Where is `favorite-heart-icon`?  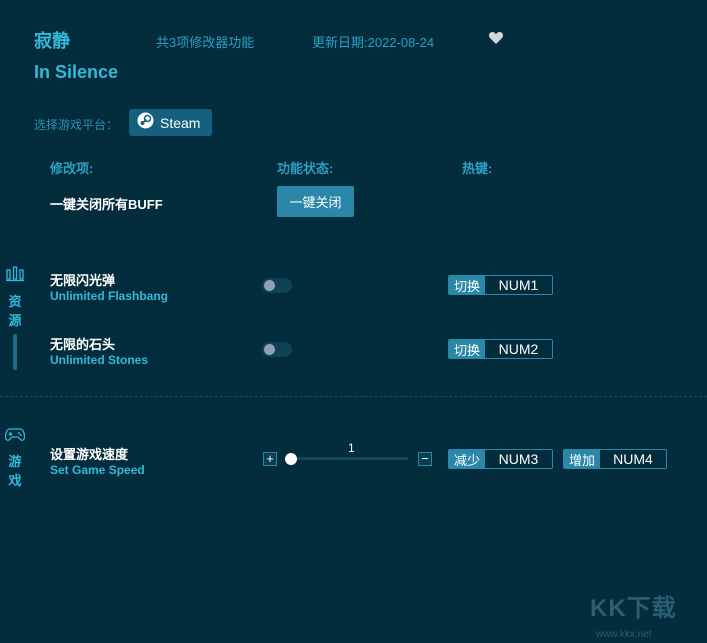
favorite-heart-icon is located at coordinates (496, 38).